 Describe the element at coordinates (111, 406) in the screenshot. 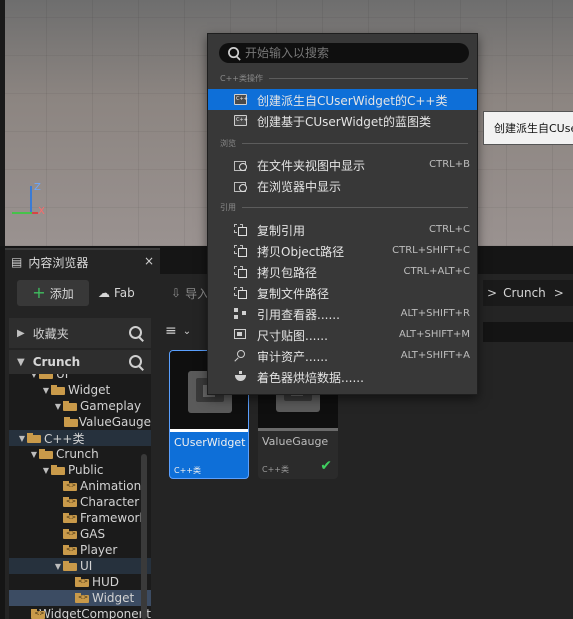

I see `tree-item-label: Gameplay` at that location.